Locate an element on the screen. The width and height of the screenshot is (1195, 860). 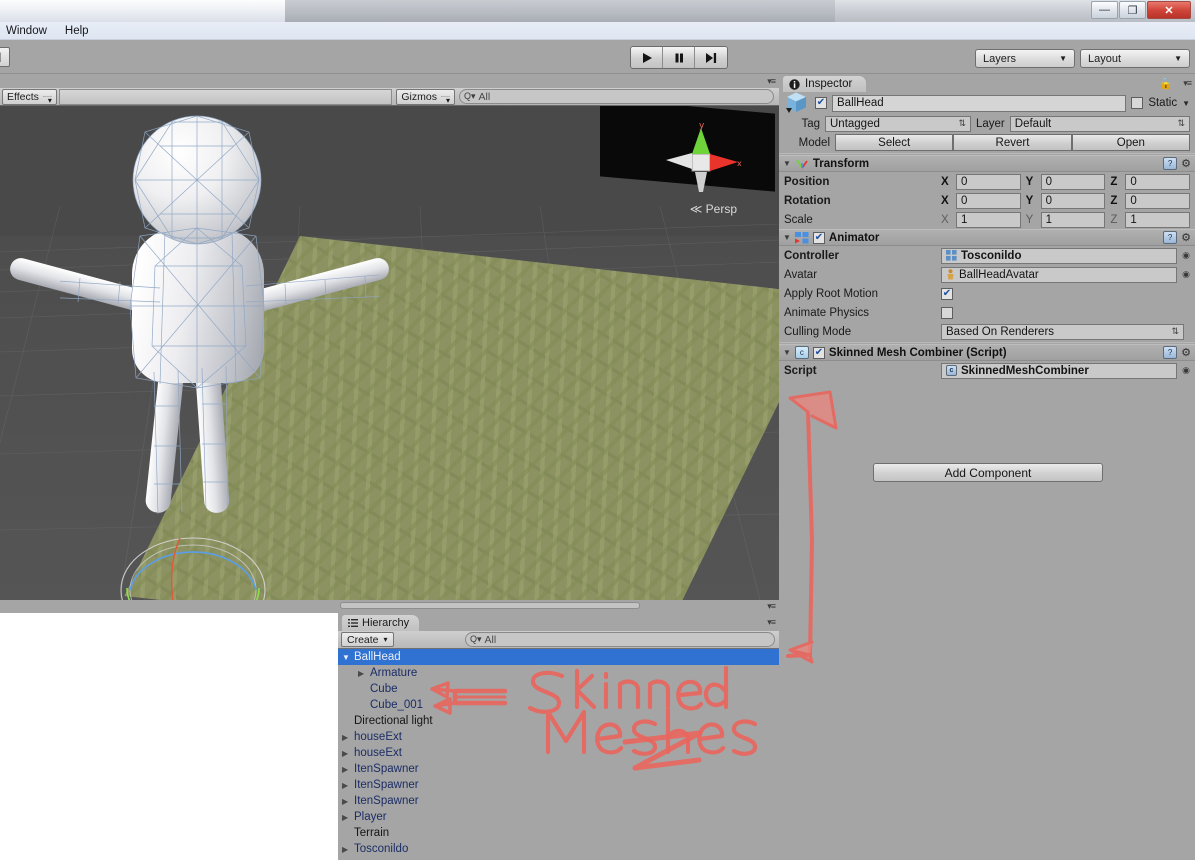
smc-enabled-checkbox is located at coordinates (818, 352).